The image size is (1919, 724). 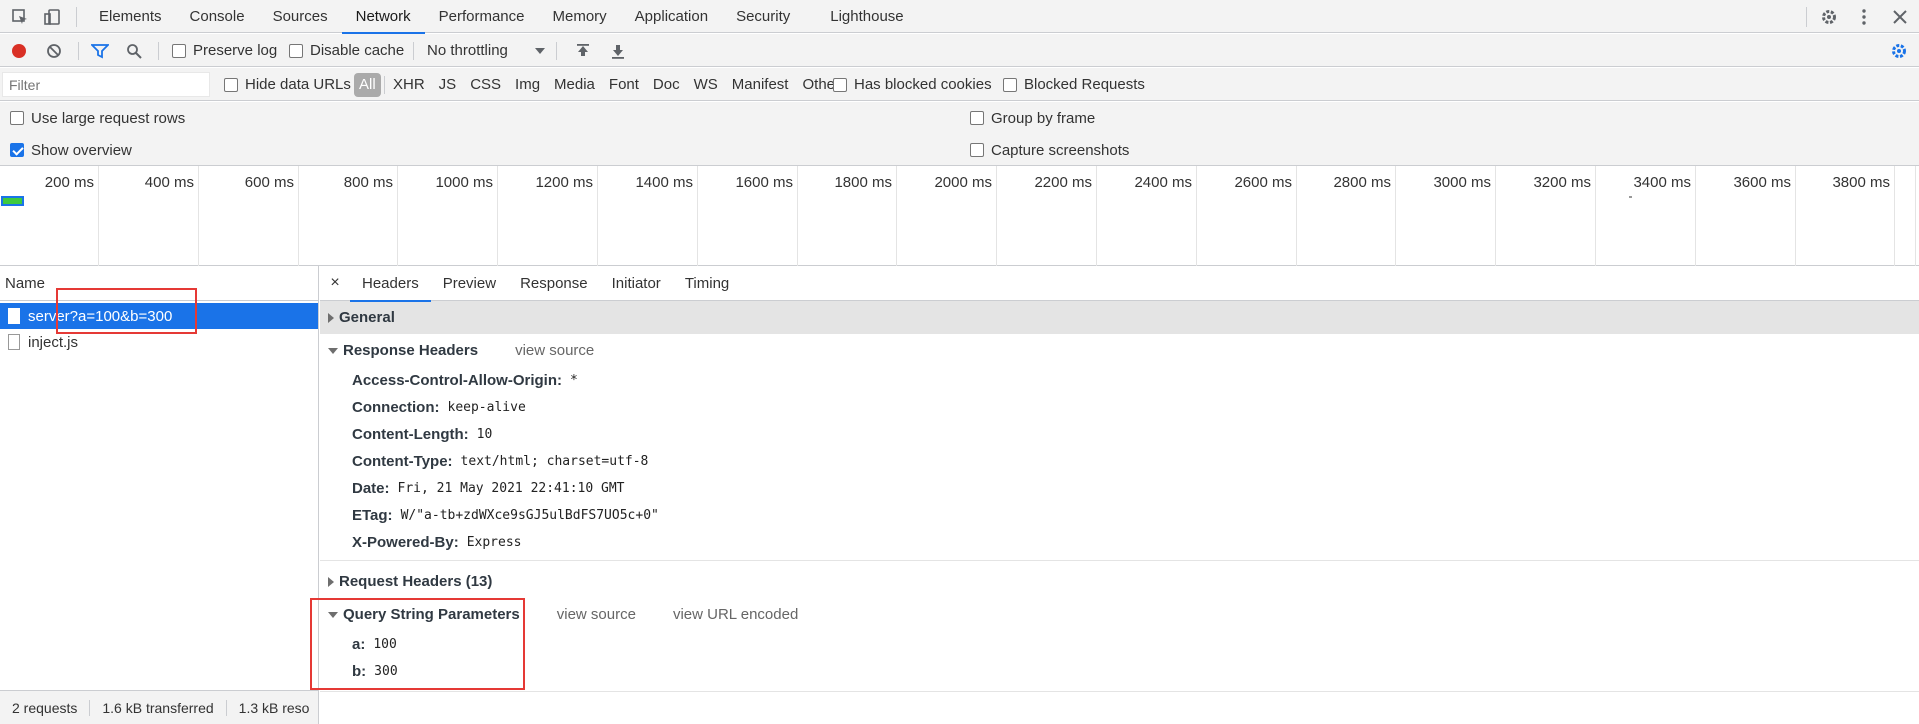 I want to click on type-filter-ws: WS, so click(x=706, y=85).